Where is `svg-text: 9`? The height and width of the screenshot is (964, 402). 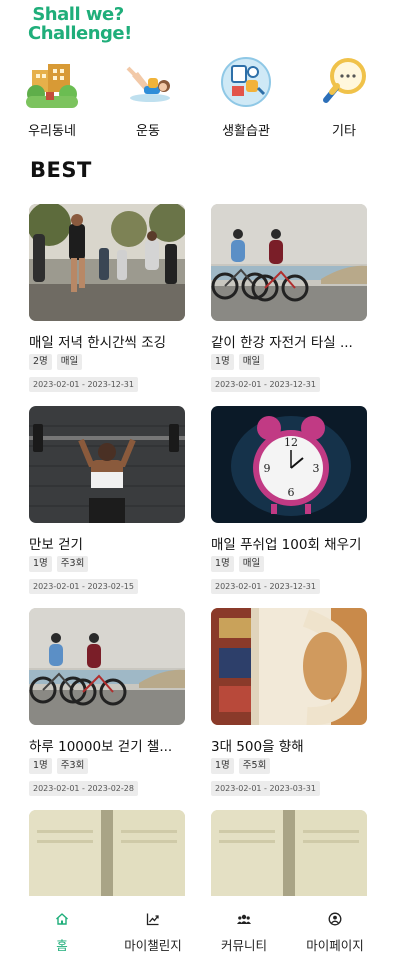 svg-text: 9 is located at coordinates (267, 468).